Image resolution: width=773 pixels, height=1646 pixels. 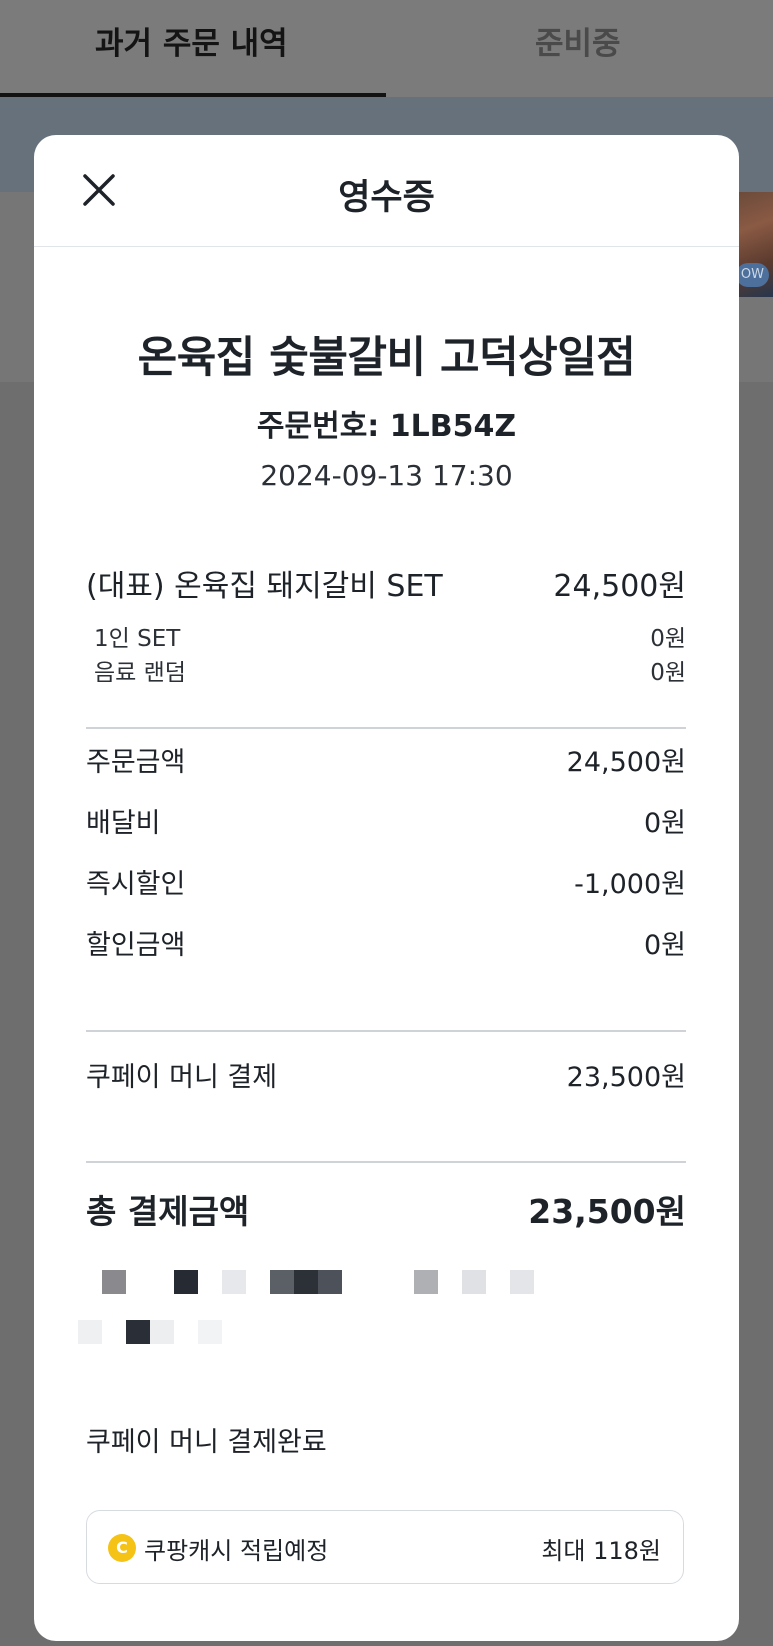 What do you see at coordinates (136, 762) in the screenshot?
I see `summary-label: 주문금액` at bounding box center [136, 762].